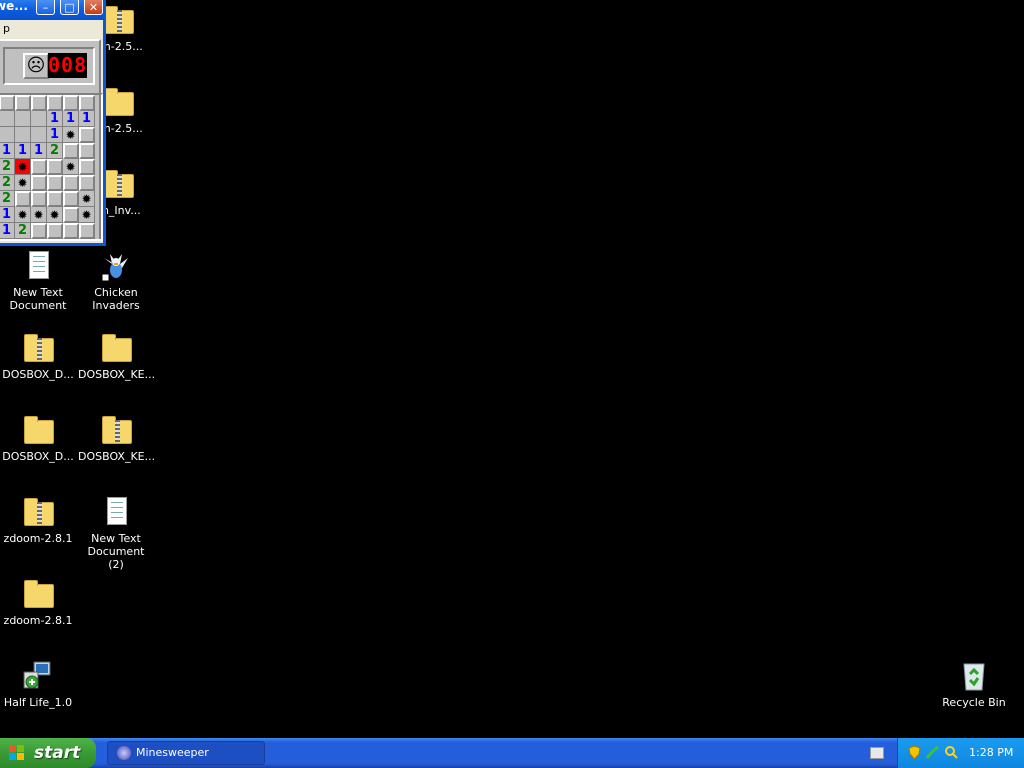  I want to click on window-titlebar: we... – □ ✕, so click(51, 10).